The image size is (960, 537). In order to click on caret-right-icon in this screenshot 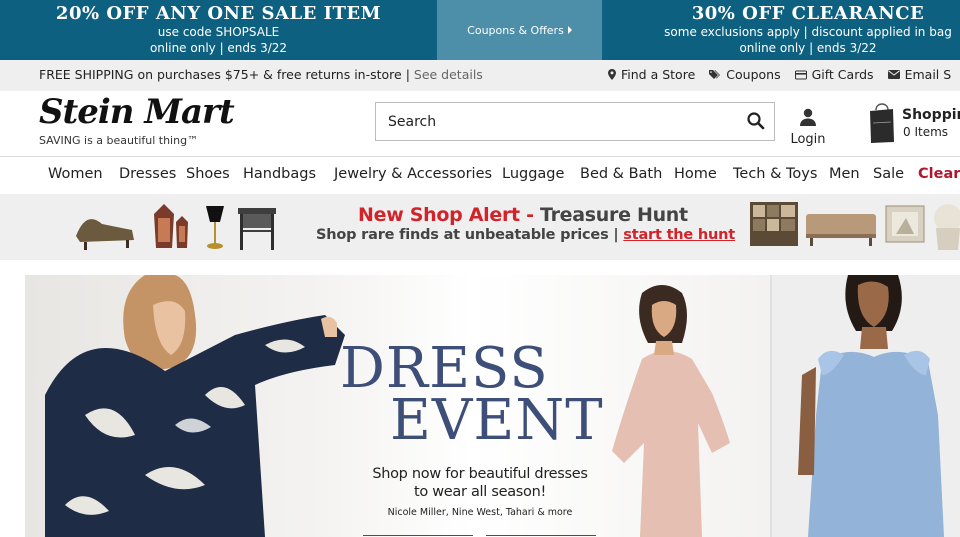, I will do `click(569, 30)`.